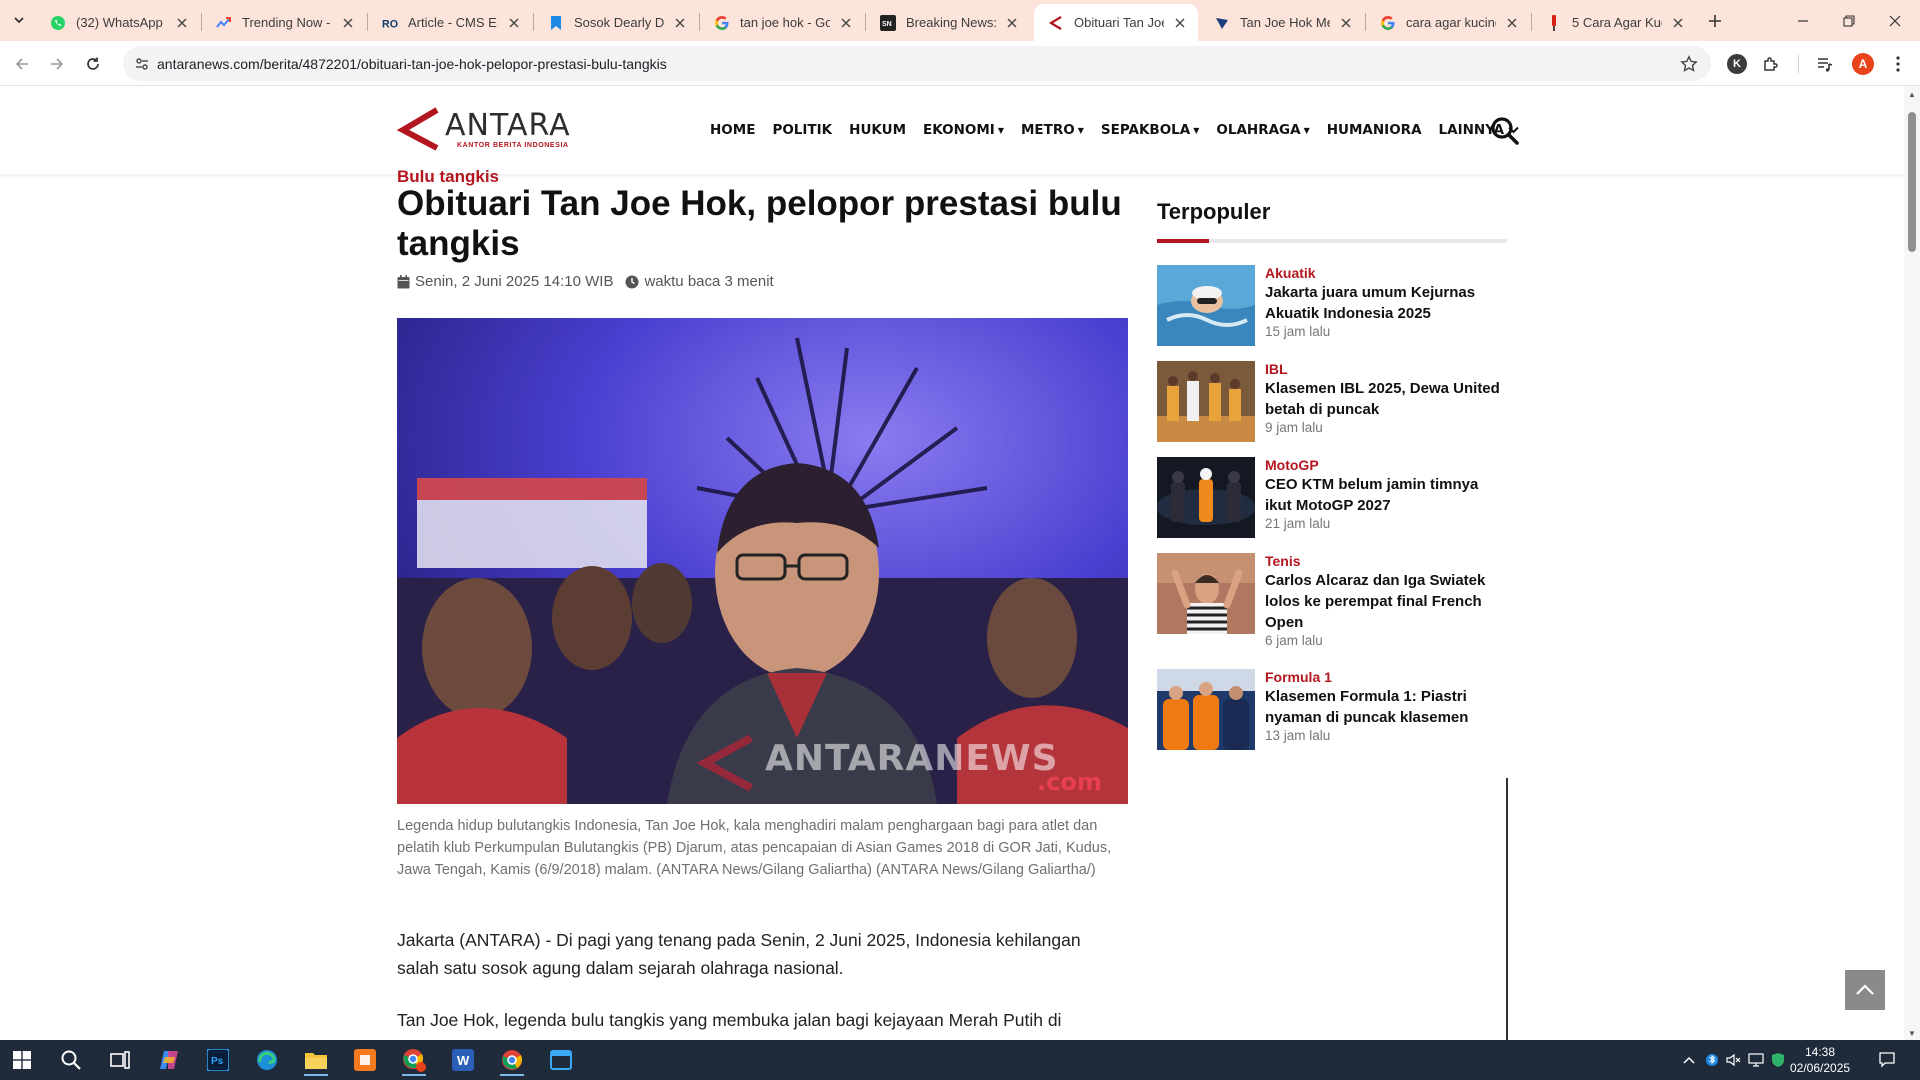 This screenshot has width=1920, height=1080. Describe the element at coordinates (616, 22) in the screenshot. I see `browser-tab: Sosok Dearly Djo` at that location.